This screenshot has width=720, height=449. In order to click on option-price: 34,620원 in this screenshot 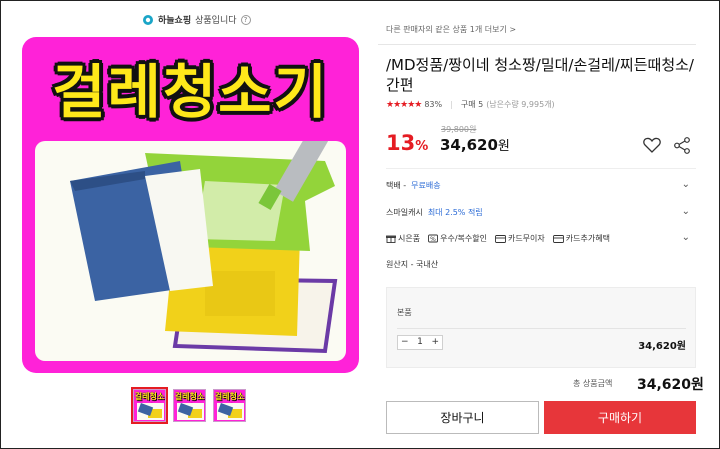, I will do `click(662, 346)`.